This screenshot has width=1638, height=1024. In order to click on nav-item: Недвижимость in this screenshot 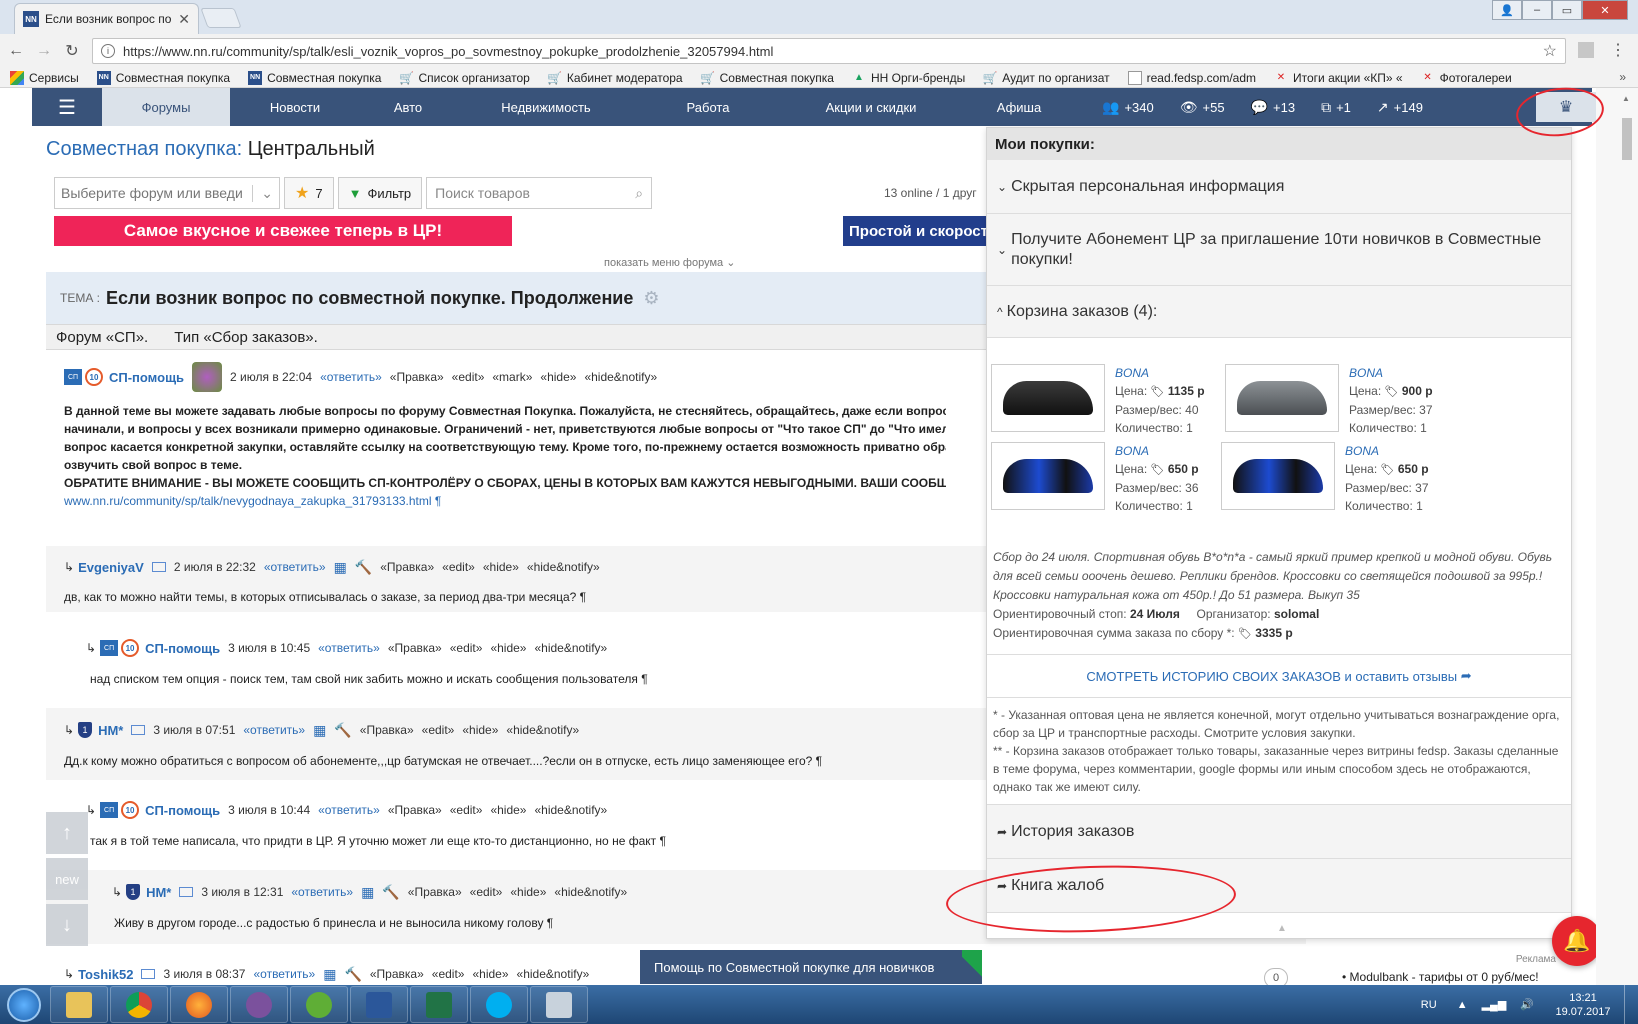, I will do `click(546, 107)`.